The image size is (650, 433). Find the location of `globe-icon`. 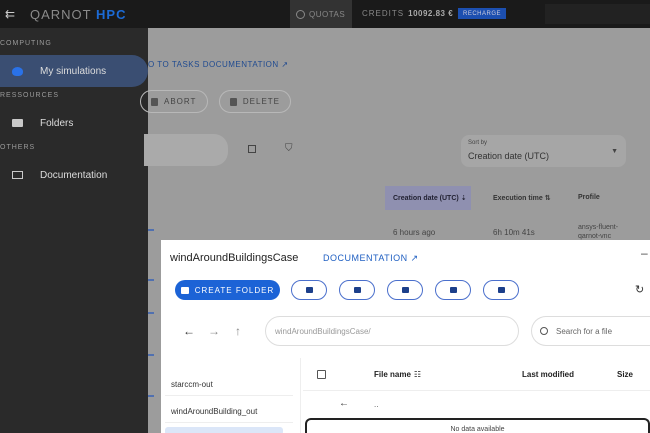

globe-icon is located at coordinates (300, 14).